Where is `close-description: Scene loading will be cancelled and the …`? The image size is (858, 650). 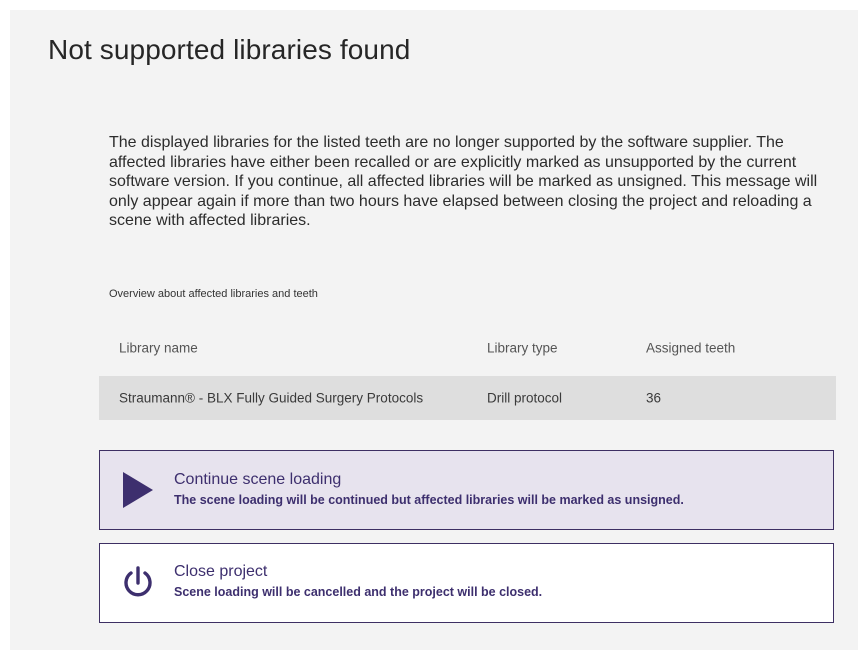
close-description: Scene loading will be cancelled and the … is located at coordinates (358, 592).